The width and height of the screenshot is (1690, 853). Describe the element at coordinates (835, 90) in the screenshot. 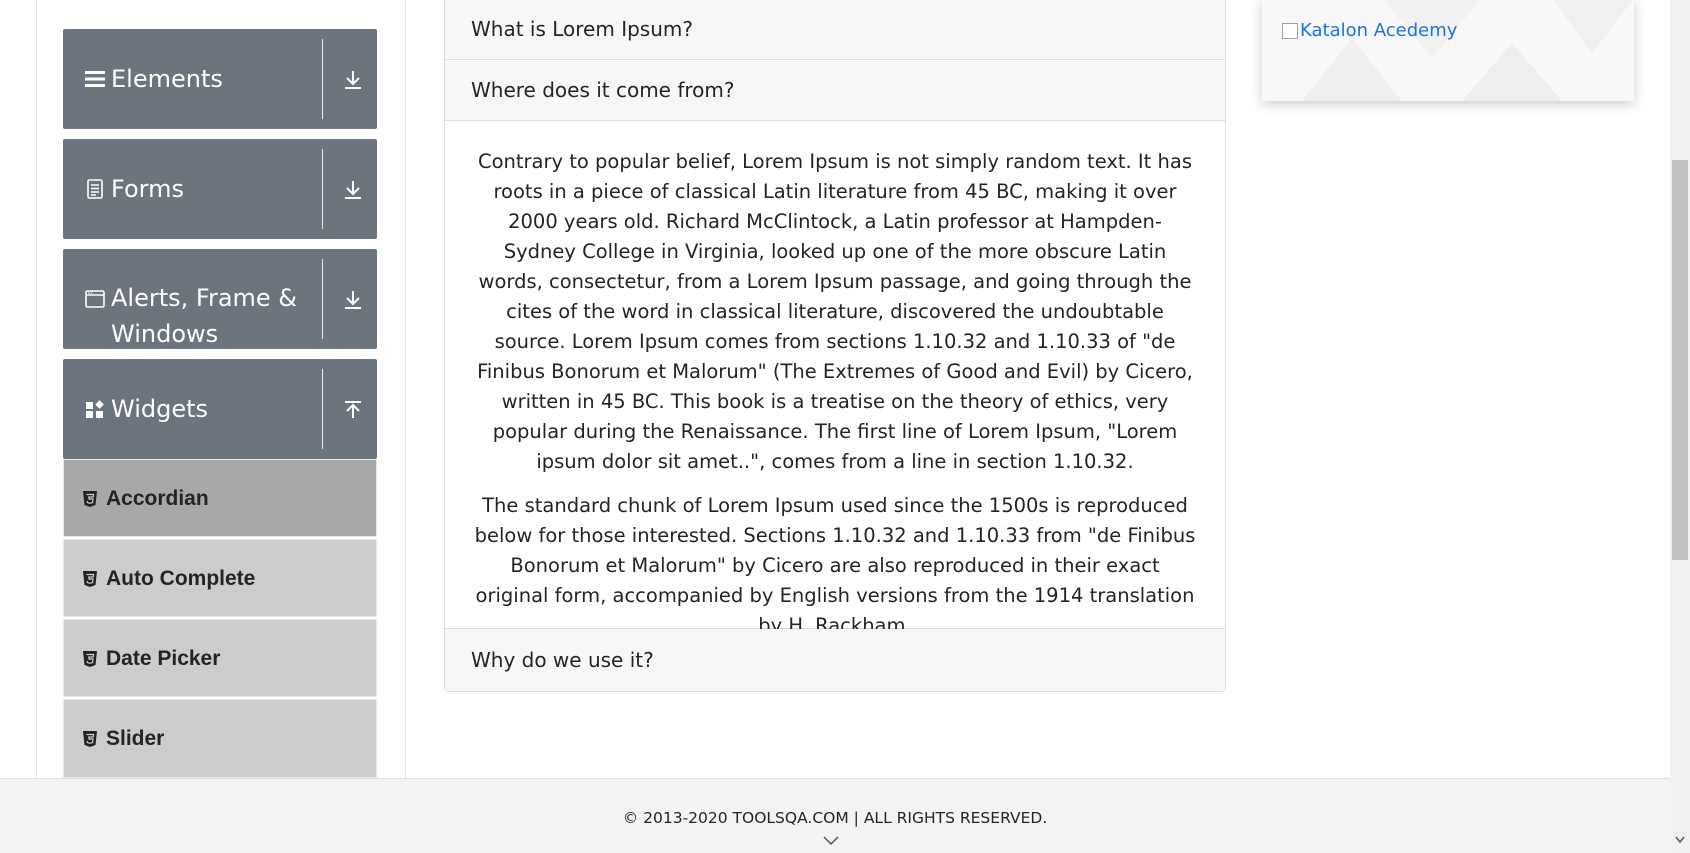

I see `accordion-header-where-does-it-come-from: Where does it come from?` at that location.